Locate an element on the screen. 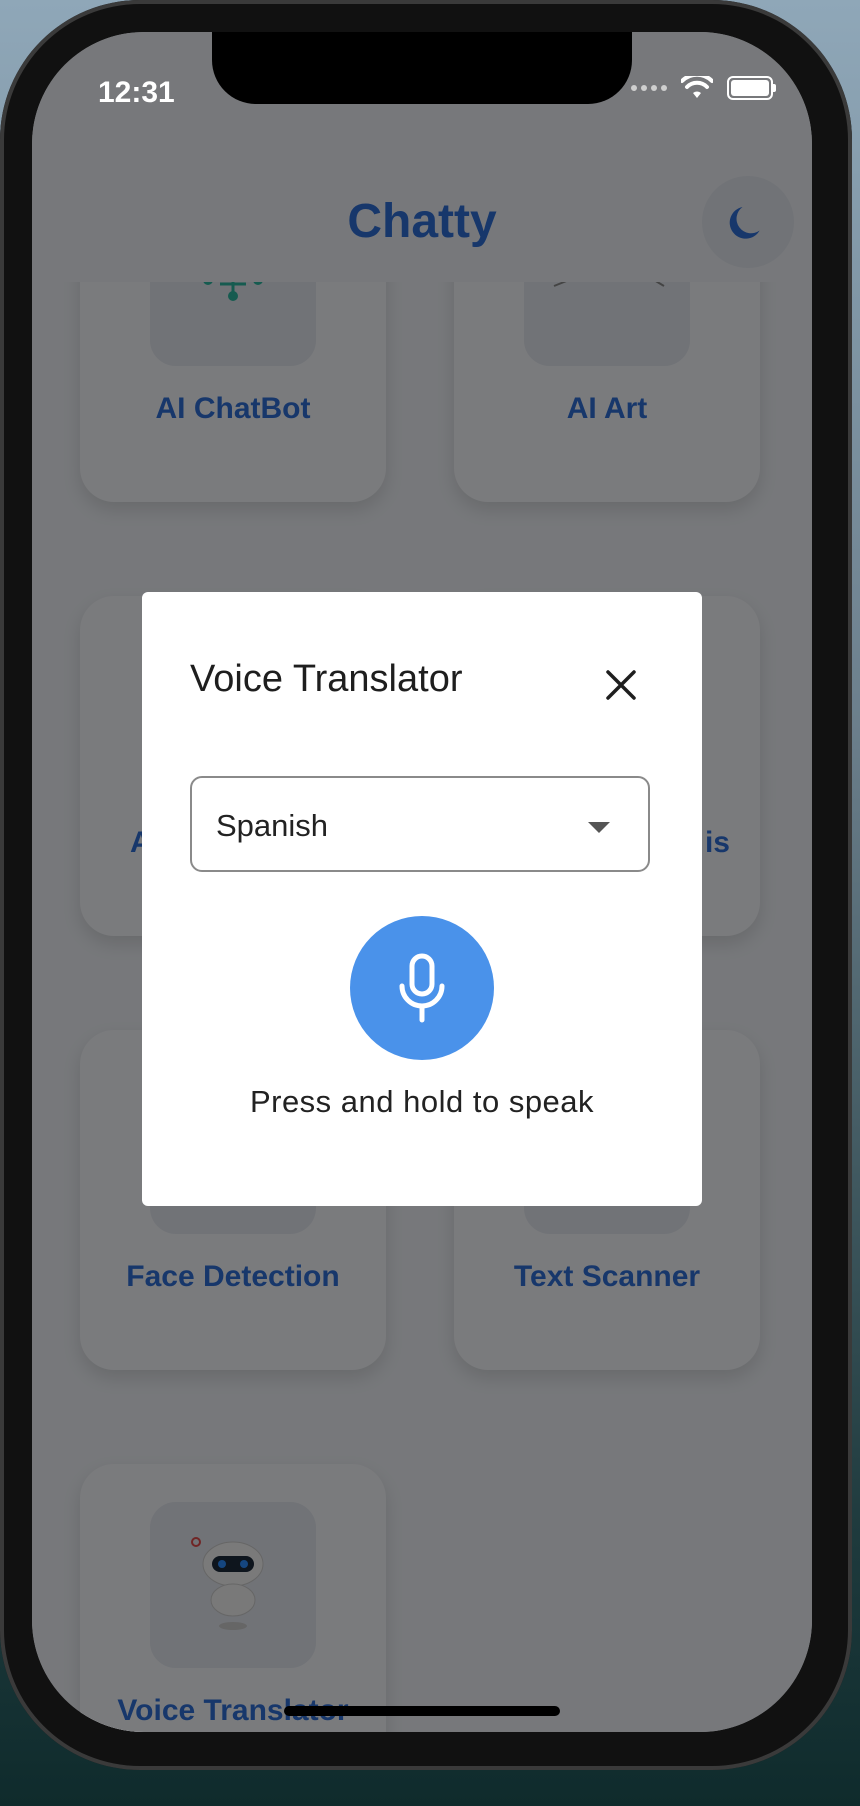 The image size is (860, 1806). language-dropdown: Spanish is located at coordinates (420, 824).